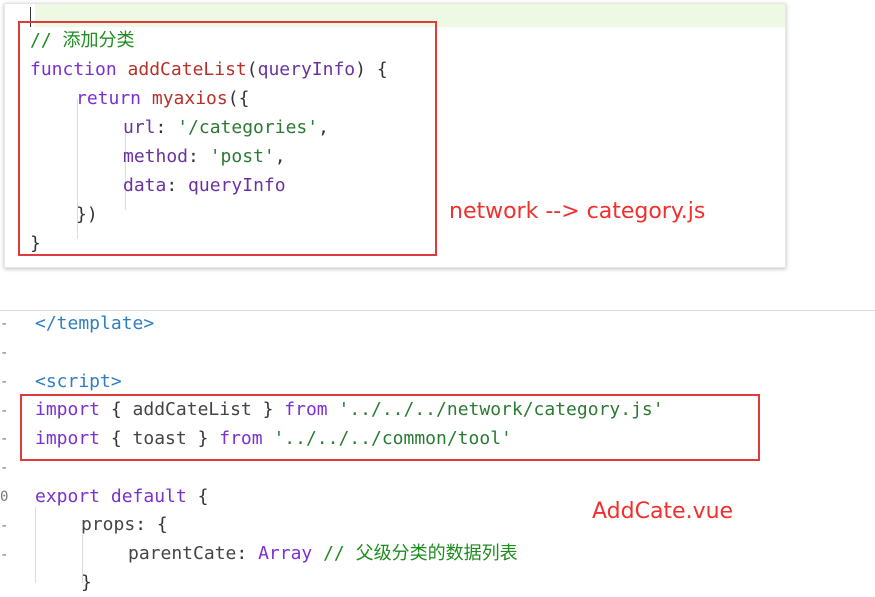 The height and width of the screenshot is (597, 875). Describe the element at coordinates (663, 511) in the screenshot. I see `annotation-addcate-vue: AddCate.vue` at that location.